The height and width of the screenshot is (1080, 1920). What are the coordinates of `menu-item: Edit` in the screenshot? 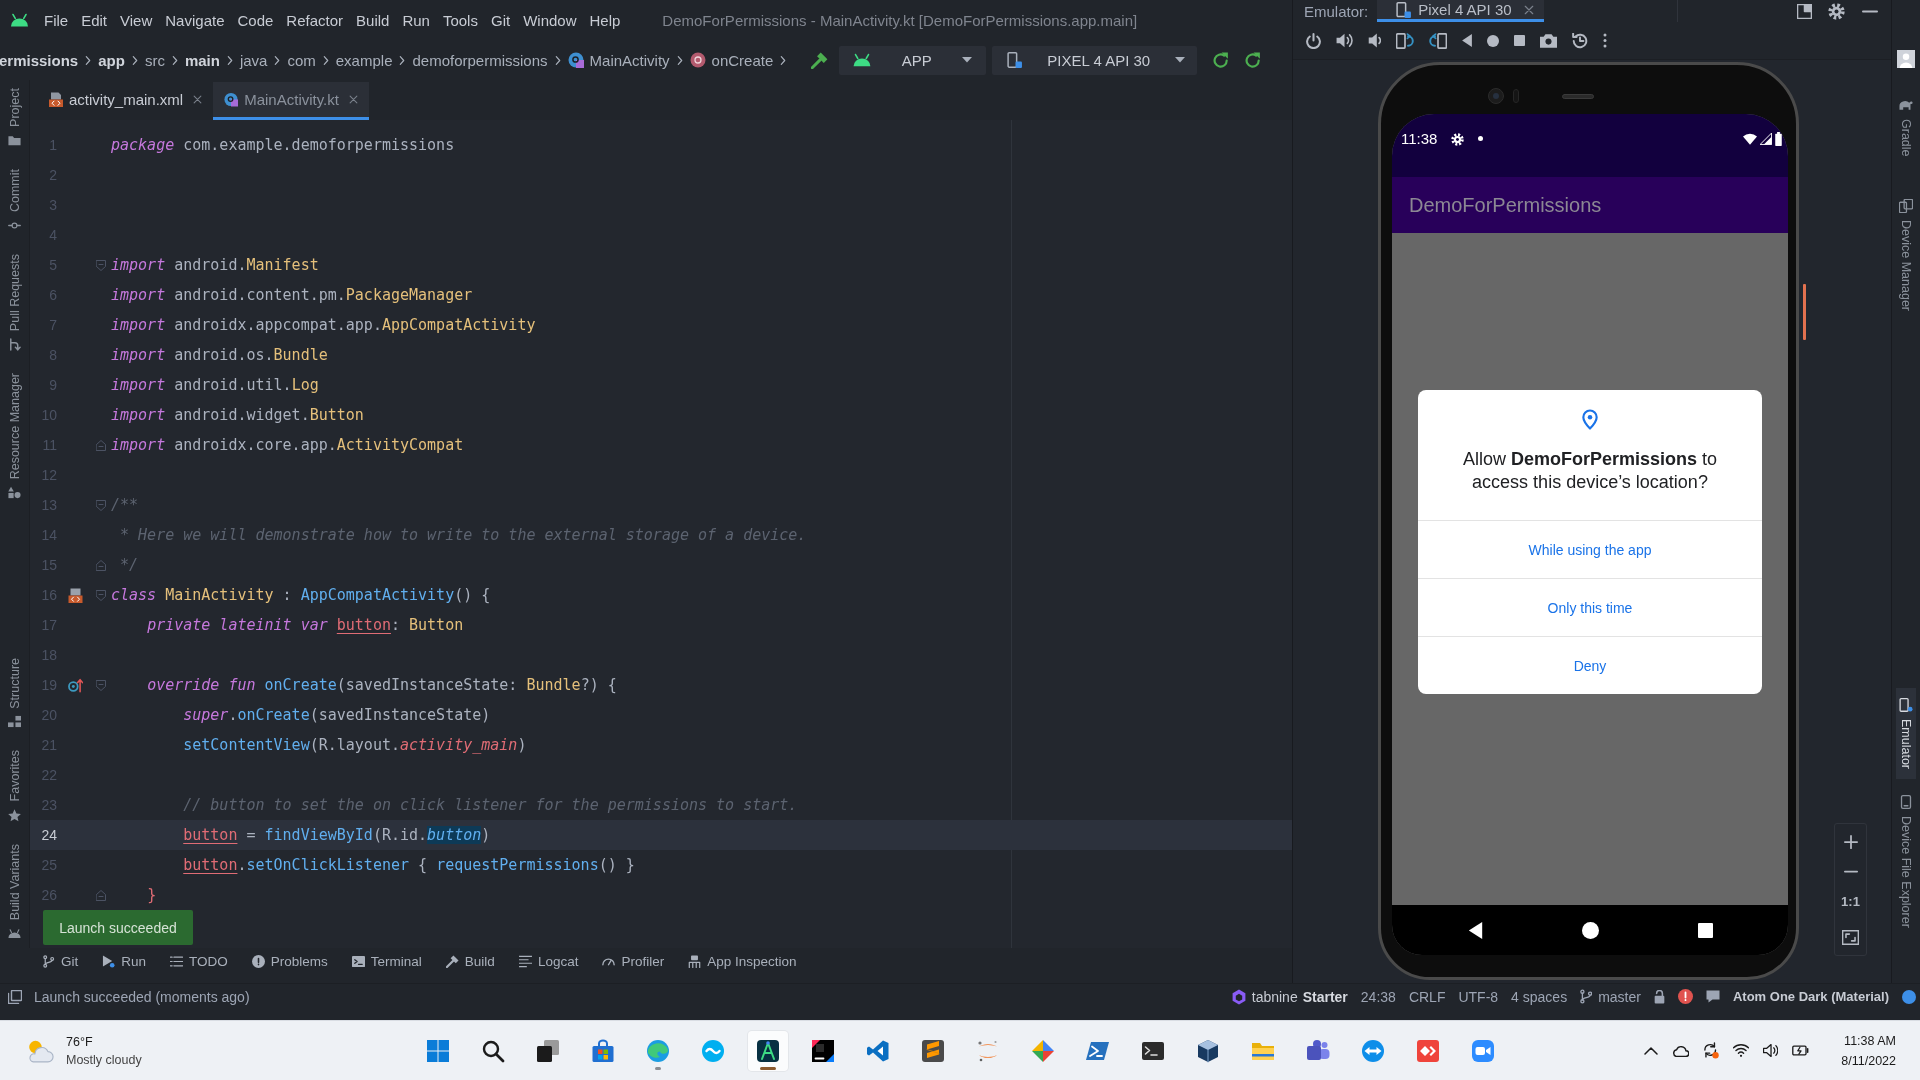 It's located at (94, 20).